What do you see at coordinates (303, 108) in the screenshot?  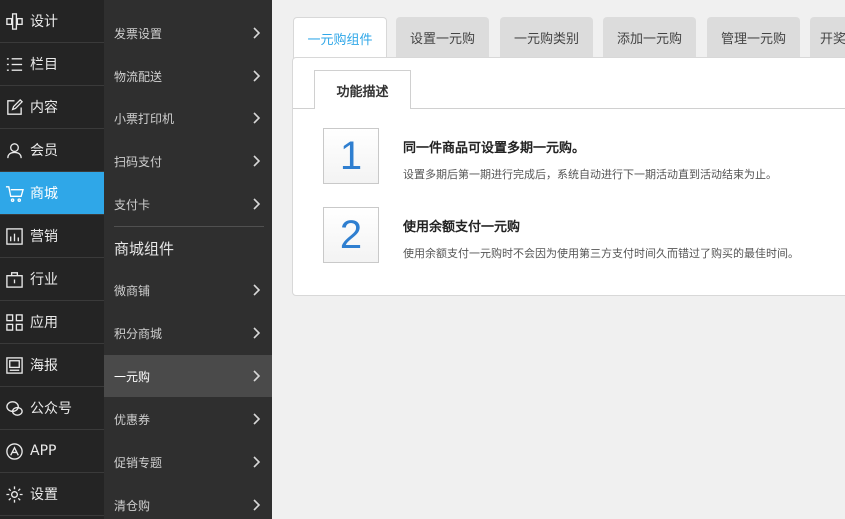 I see `inner-tab-line` at bounding box center [303, 108].